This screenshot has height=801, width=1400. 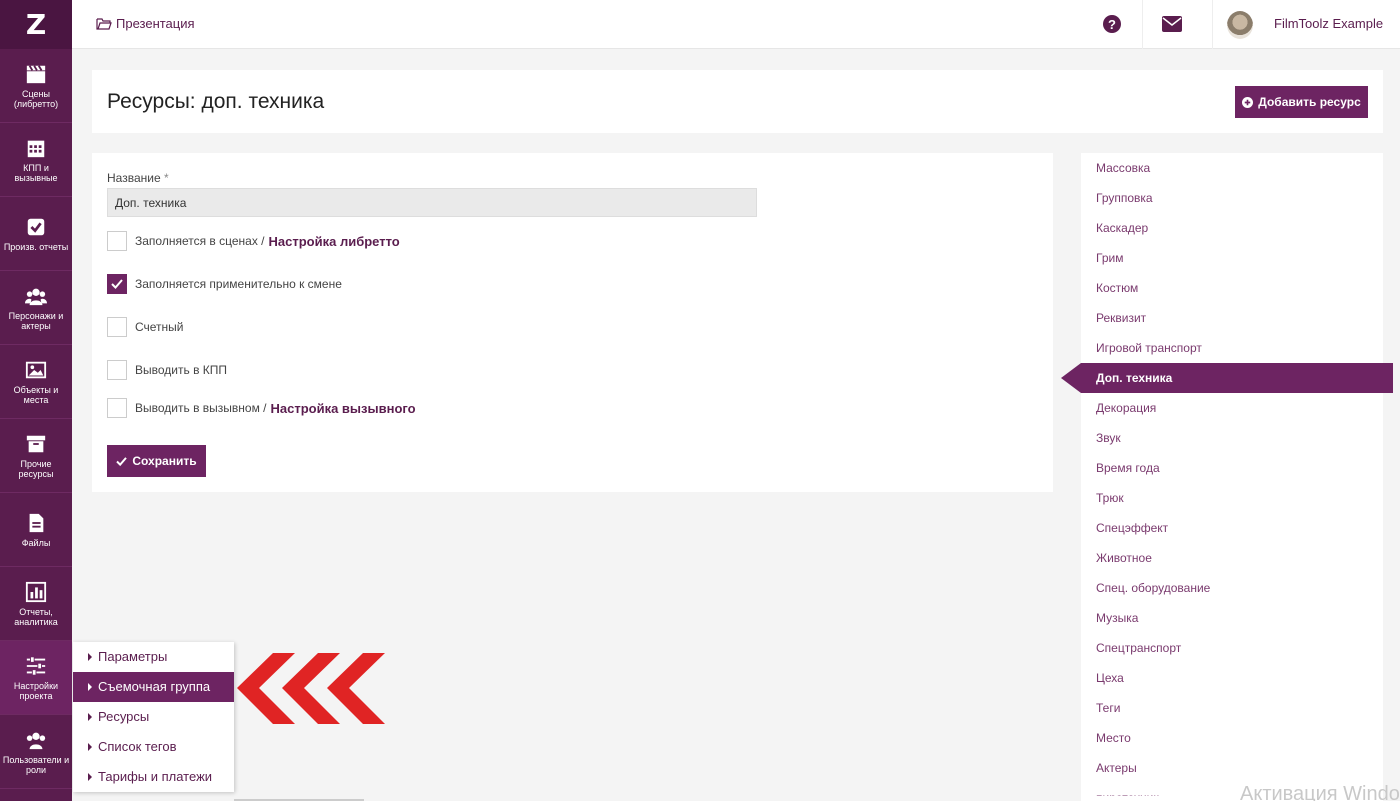 What do you see at coordinates (36, 394) in the screenshot?
I see `nav-label: Объекты и места` at bounding box center [36, 394].